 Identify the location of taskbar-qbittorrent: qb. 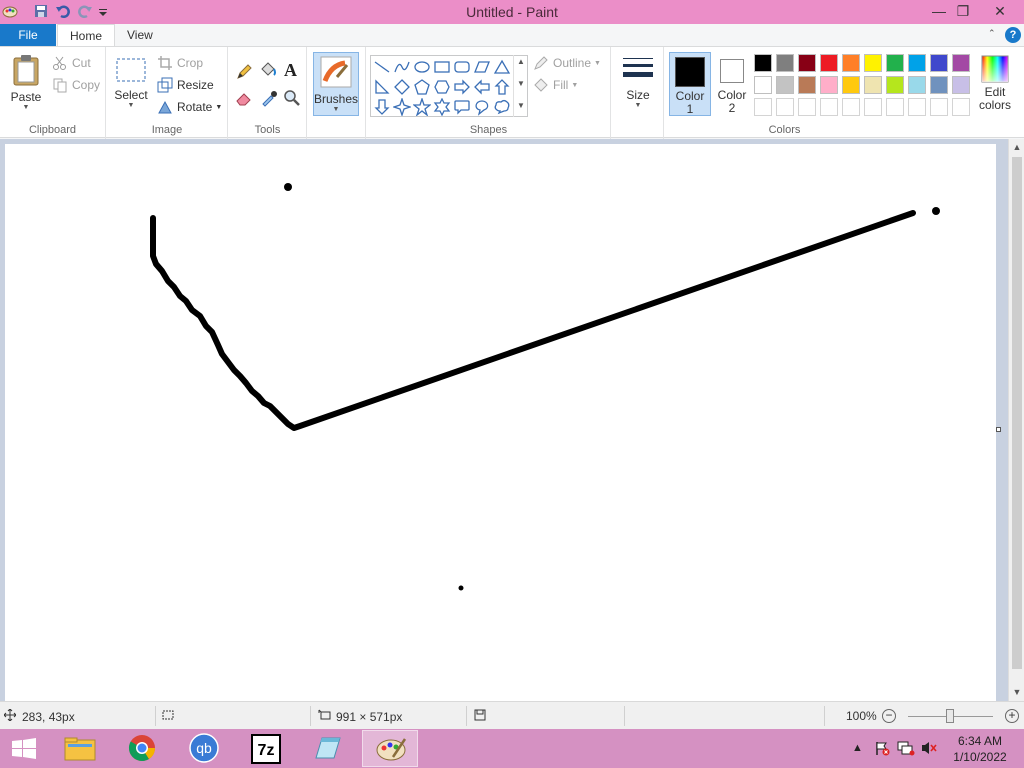
(204, 748).